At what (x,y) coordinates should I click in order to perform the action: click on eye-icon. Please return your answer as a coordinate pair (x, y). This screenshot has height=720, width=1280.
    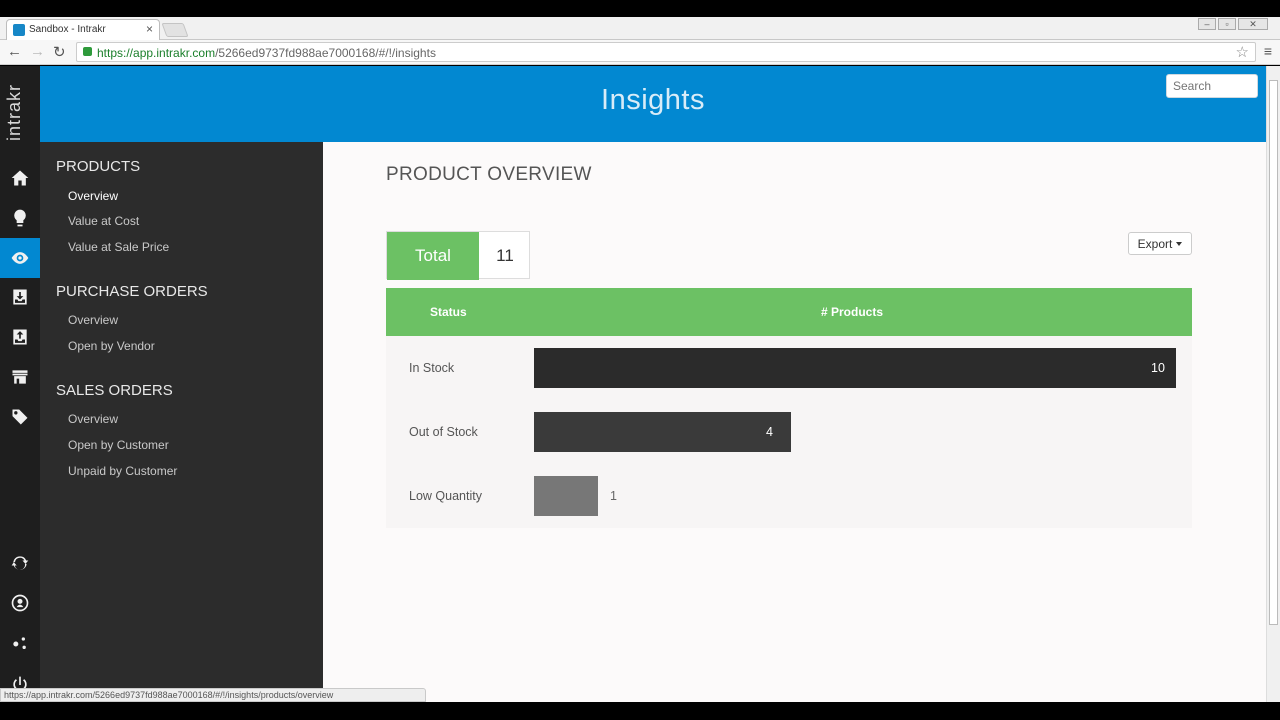
    Looking at the image, I should click on (20, 258).